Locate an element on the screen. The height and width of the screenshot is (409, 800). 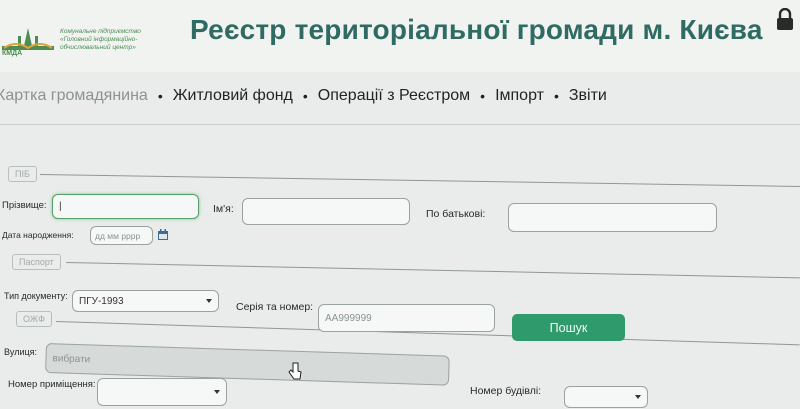
building-label: Номер будівлі: is located at coordinates (506, 391).